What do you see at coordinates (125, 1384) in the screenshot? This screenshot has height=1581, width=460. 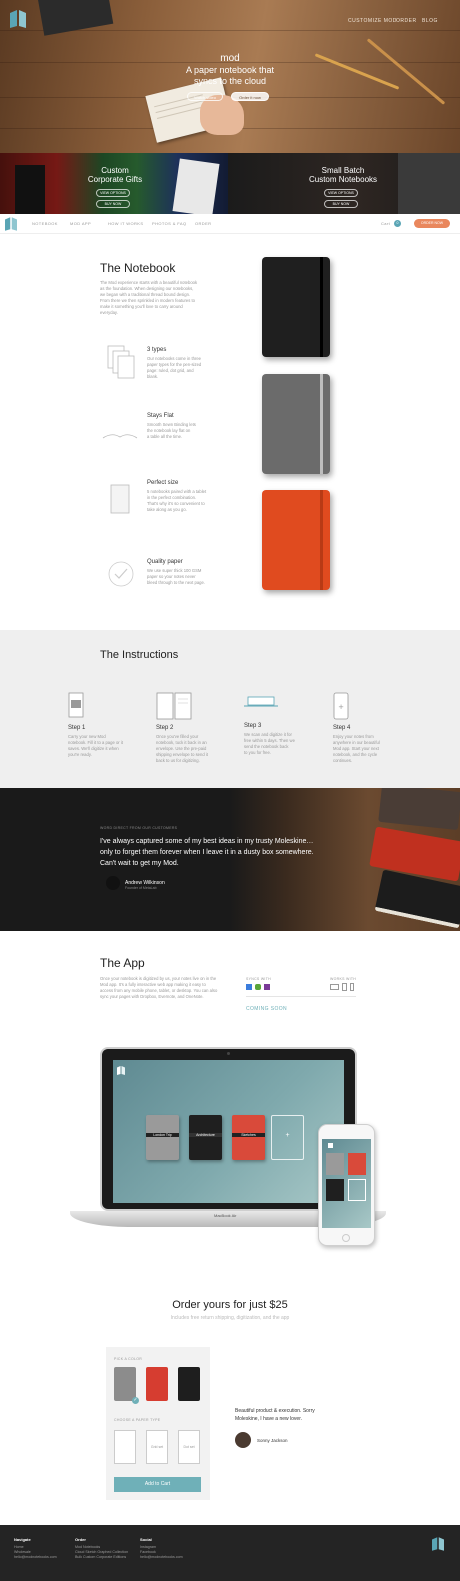 I see `color-option-gray` at bounding box center [125, 1384].